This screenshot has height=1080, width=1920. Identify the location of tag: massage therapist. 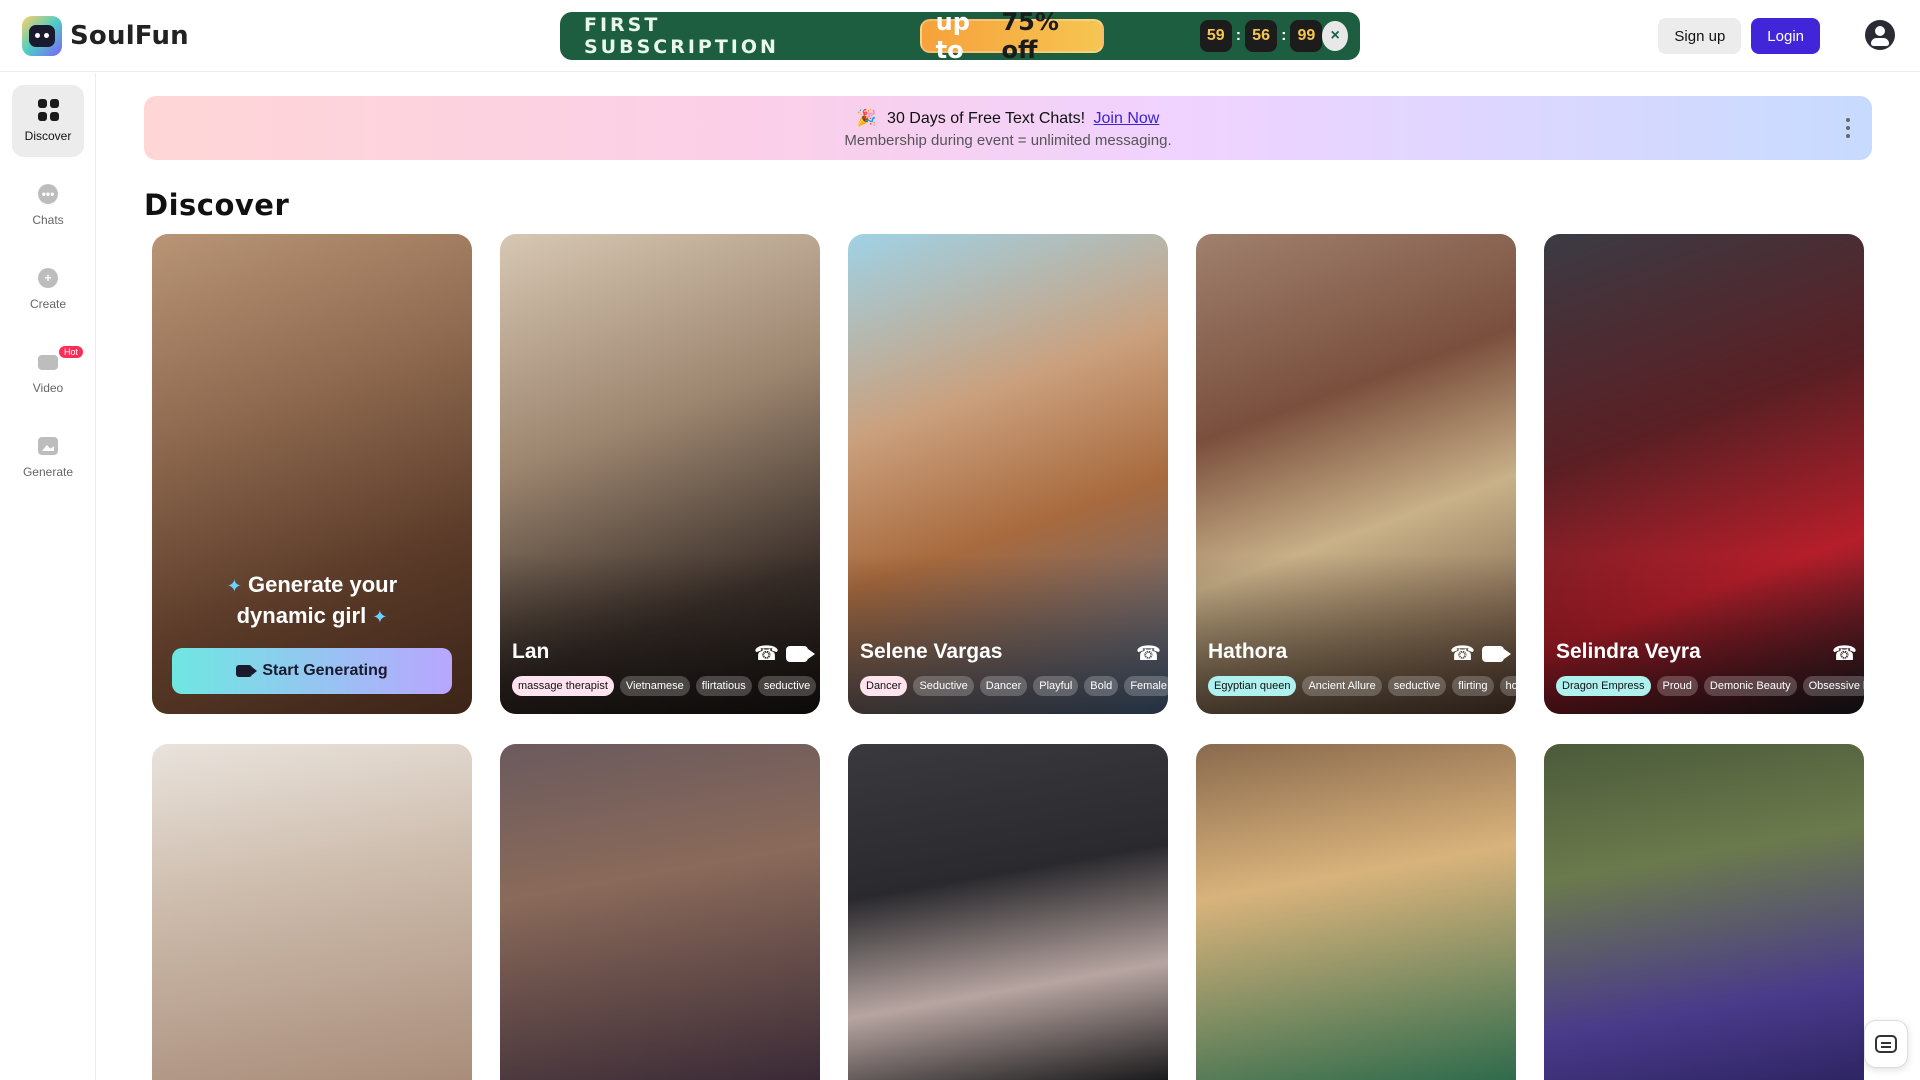
(563, 686).